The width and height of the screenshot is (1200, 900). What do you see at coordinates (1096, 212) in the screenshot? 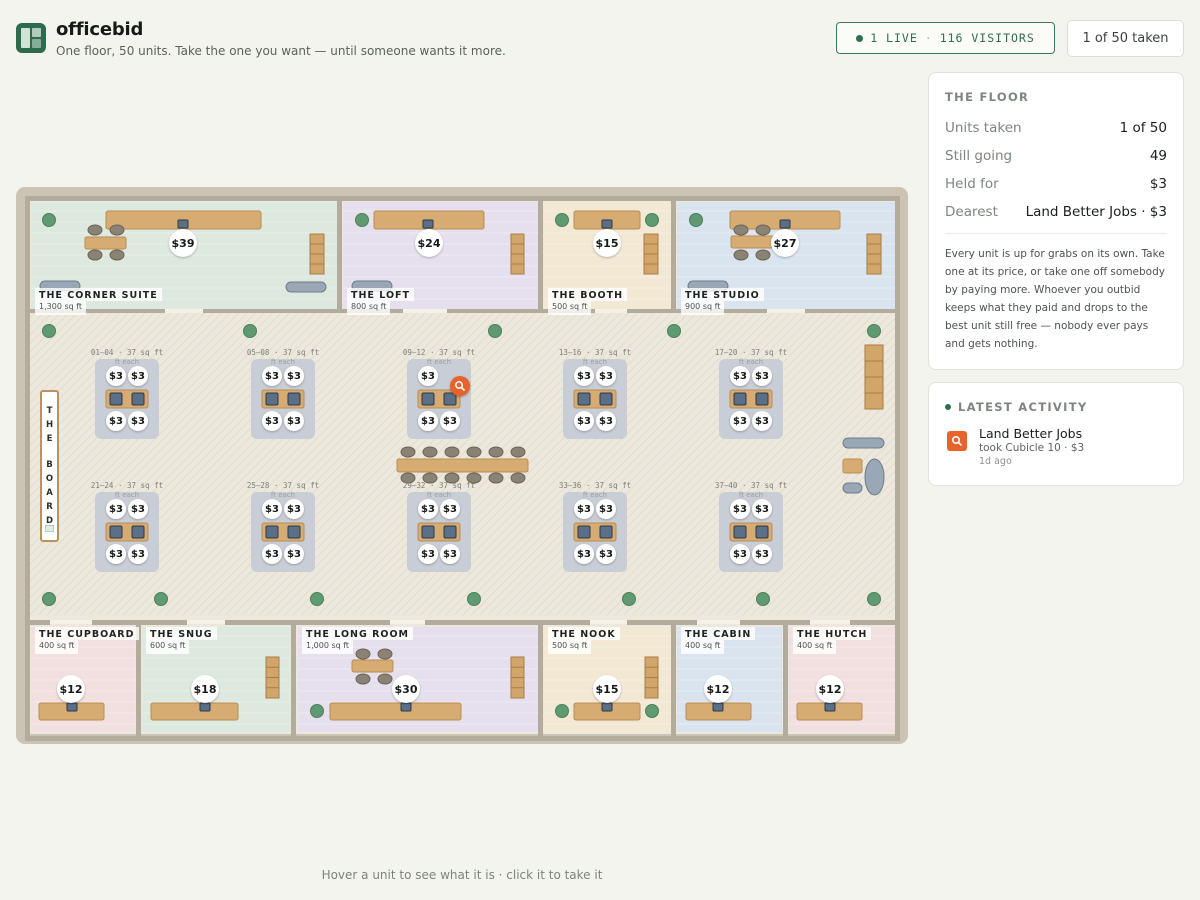
I see `stat-value: Land Better Jobs · $3` at bounding box center [1096, 212].